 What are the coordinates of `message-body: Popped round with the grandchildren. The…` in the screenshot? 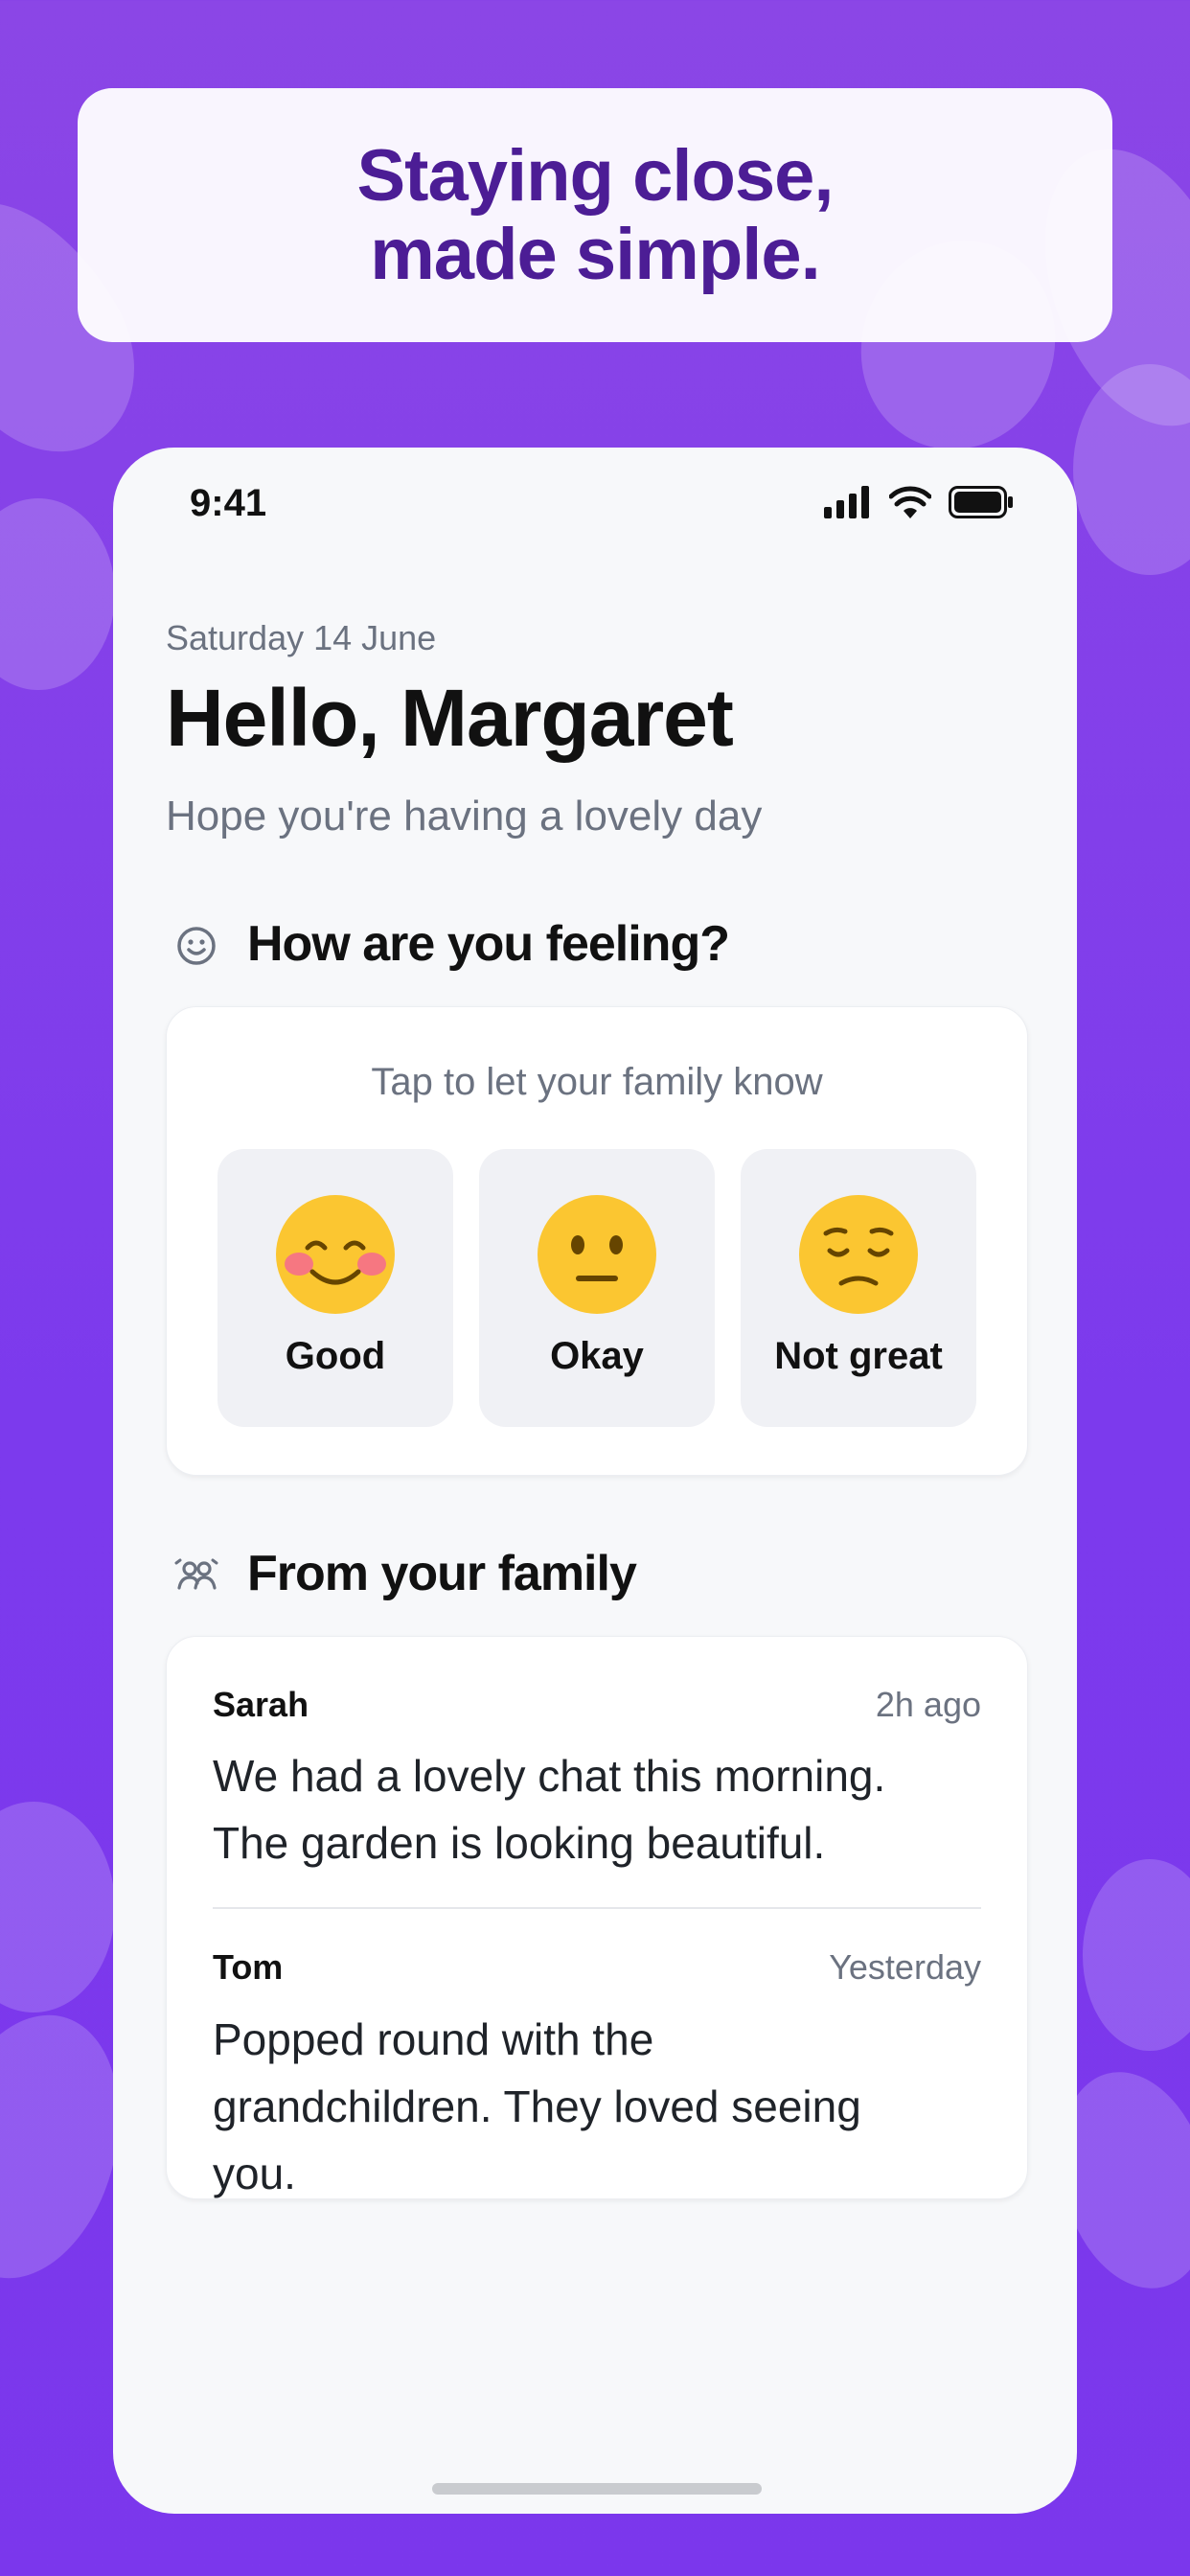 It's located at (587, 2106).